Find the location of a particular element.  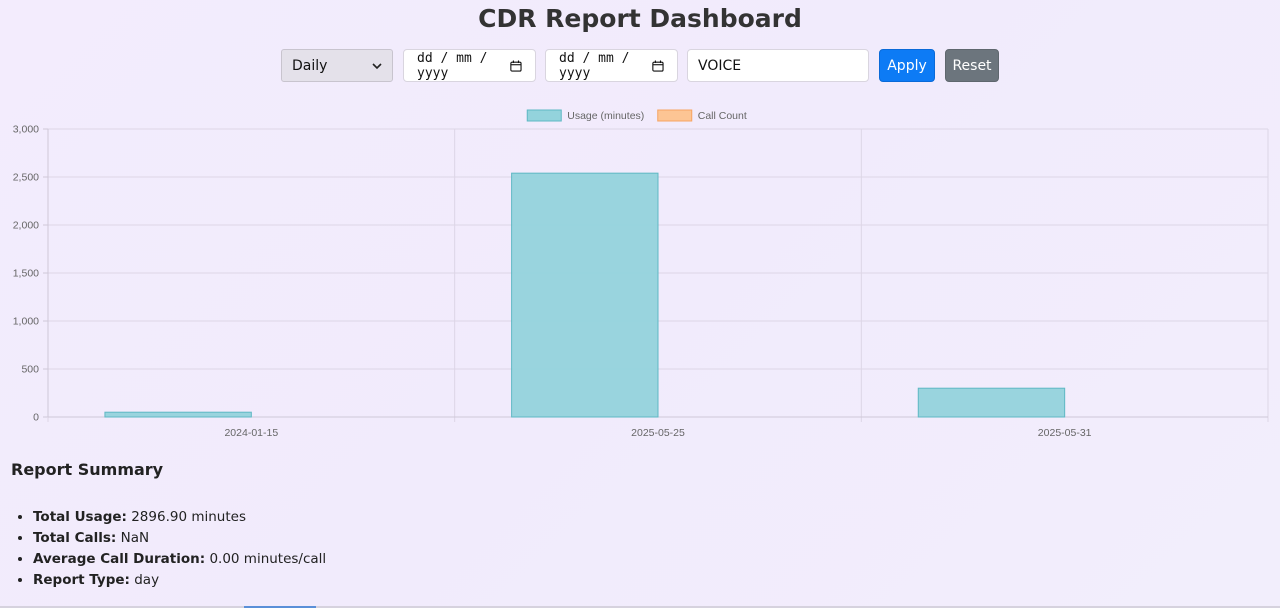

legend-label: Call Count is located at coordinates (722, 116).